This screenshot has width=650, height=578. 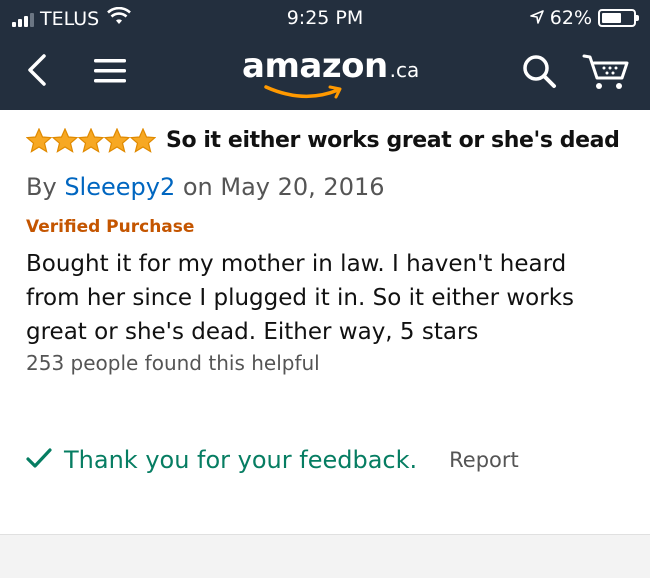 What do you see at coordinates (325, 18) in the screenshot?
I see `status-bar: TELUS 9:25 PM 62%` at bounding box center [325, 18].